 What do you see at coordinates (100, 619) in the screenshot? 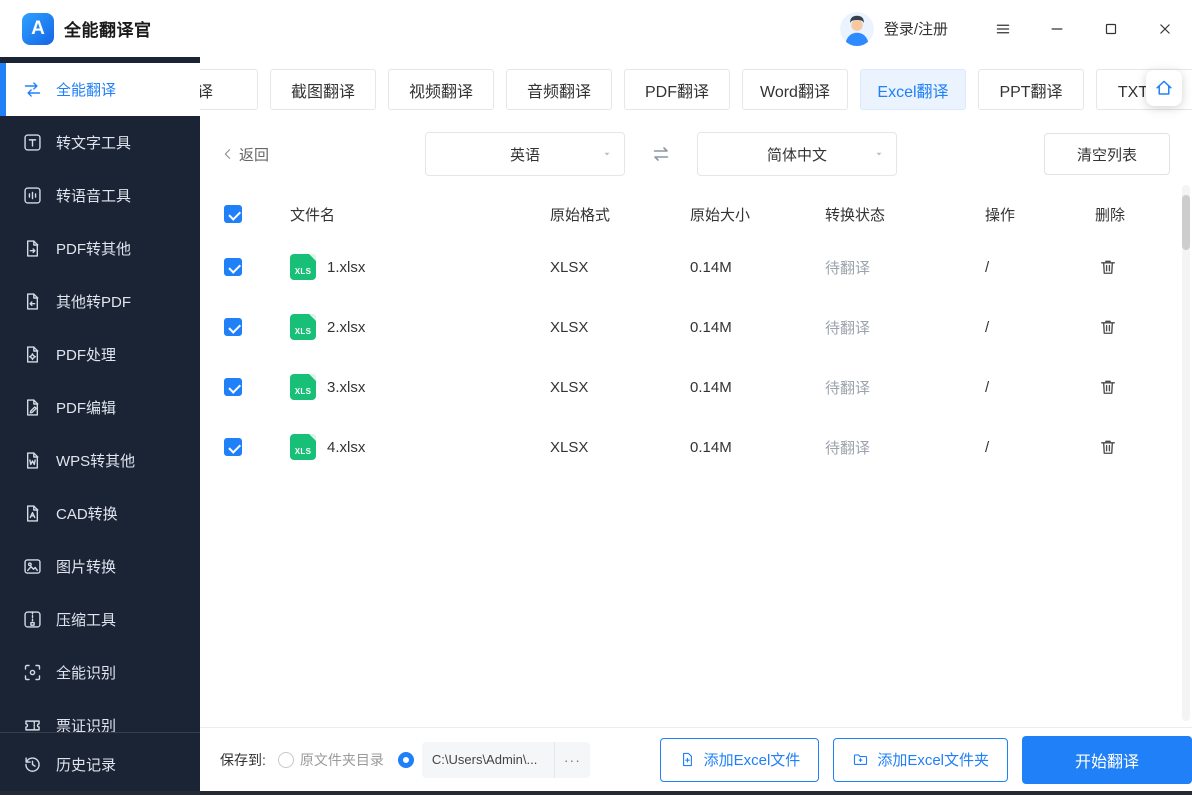
I see `sidebar-item: 压缩工具` at bounding box center [100, 619].